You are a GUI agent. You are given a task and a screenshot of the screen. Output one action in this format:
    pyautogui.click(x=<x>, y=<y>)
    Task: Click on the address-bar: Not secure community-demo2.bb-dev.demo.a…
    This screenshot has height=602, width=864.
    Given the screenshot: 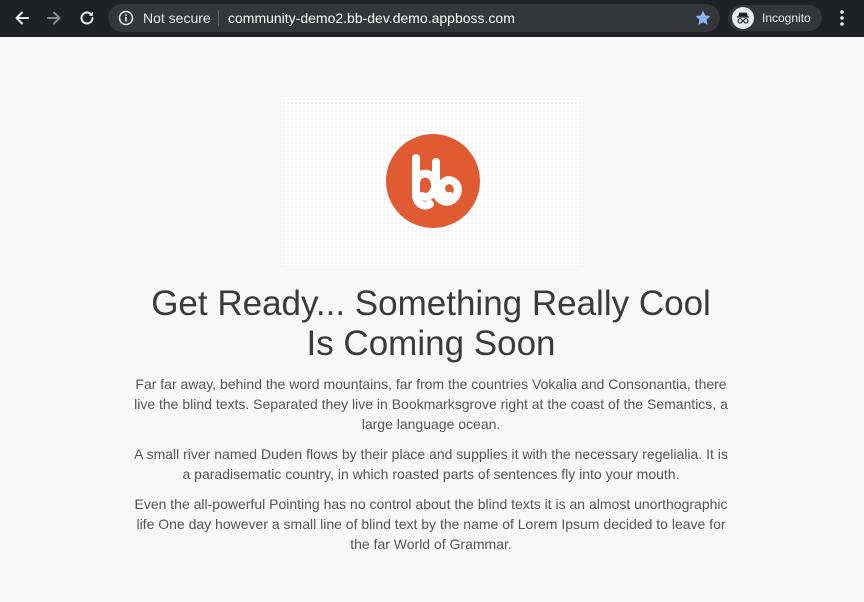 What is the action you would take?
    pyautogui.click(x=414, y=18)
    